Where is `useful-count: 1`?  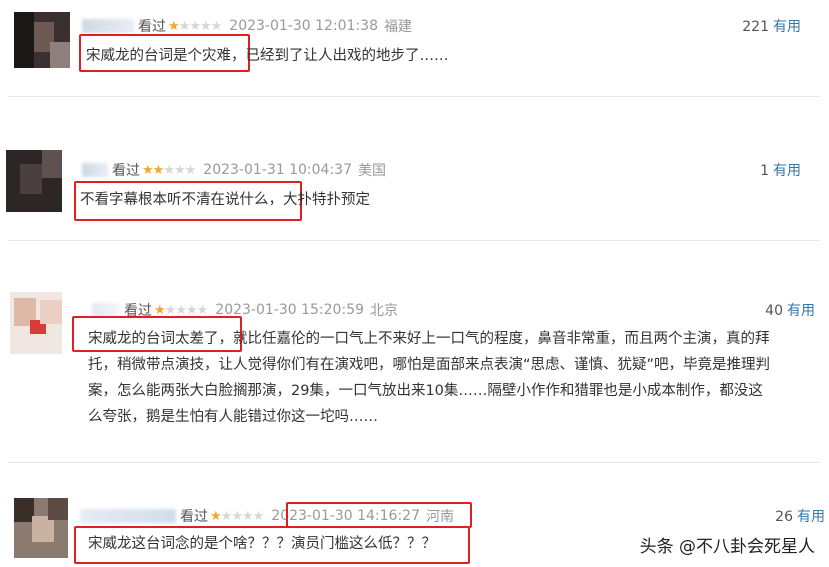 useful-count: 1 is located at coordinates (764, 171).